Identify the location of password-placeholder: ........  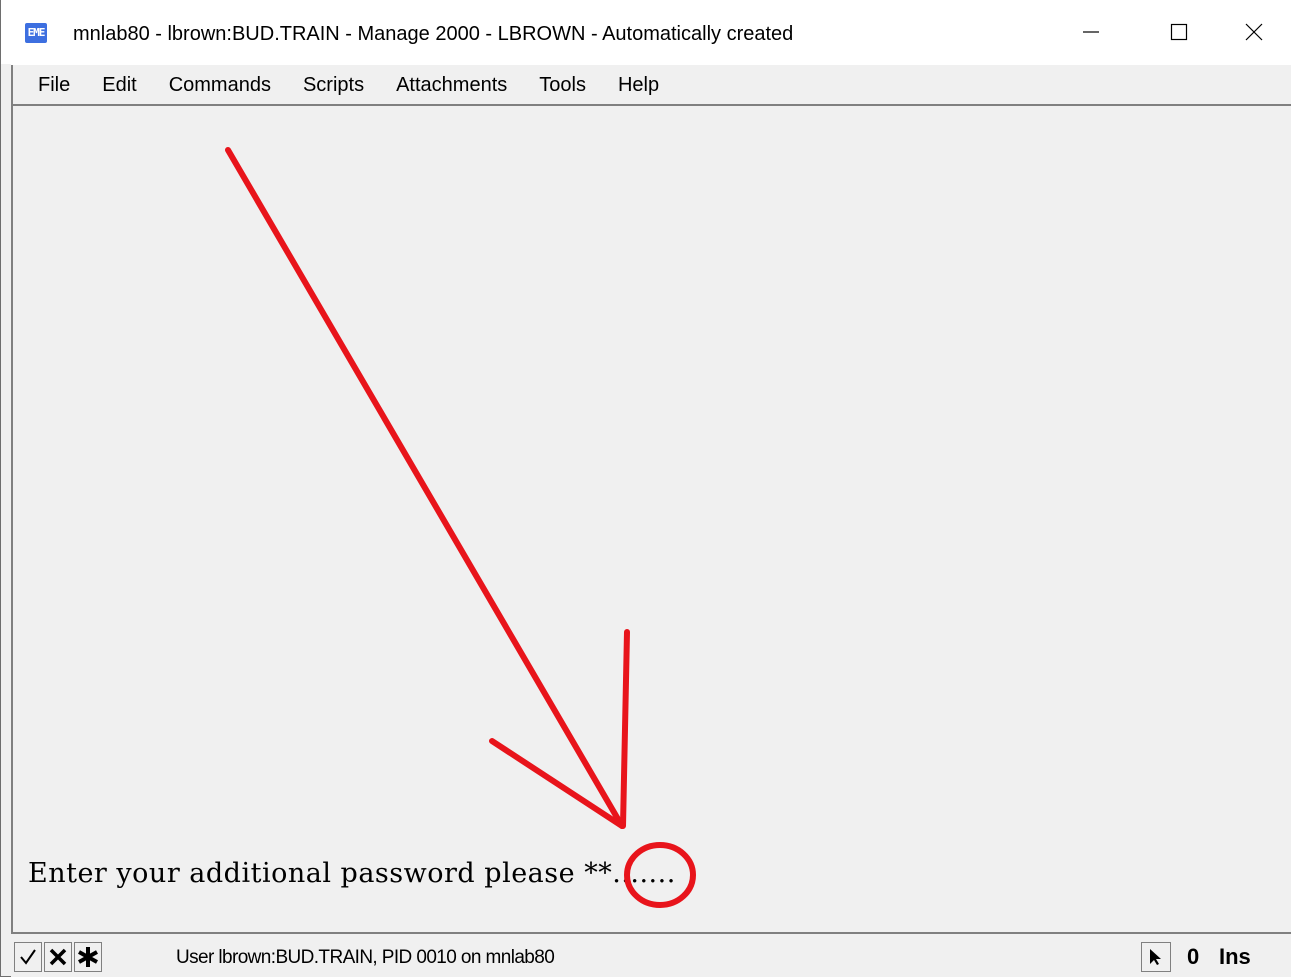
(644, 873).